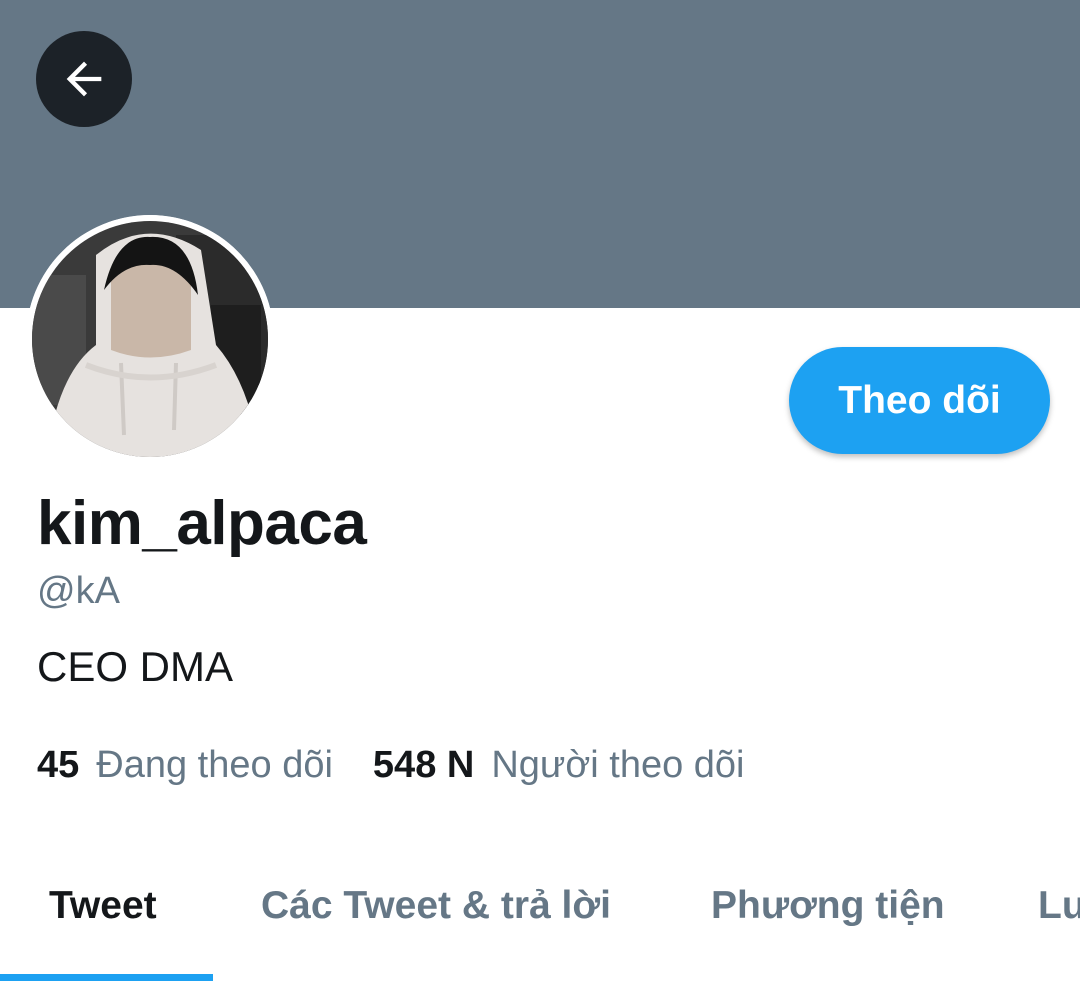 Image resolution: width=1080 pixels, height=986 pixels. I want to click on user-handle: @kA, so click(78, 591).